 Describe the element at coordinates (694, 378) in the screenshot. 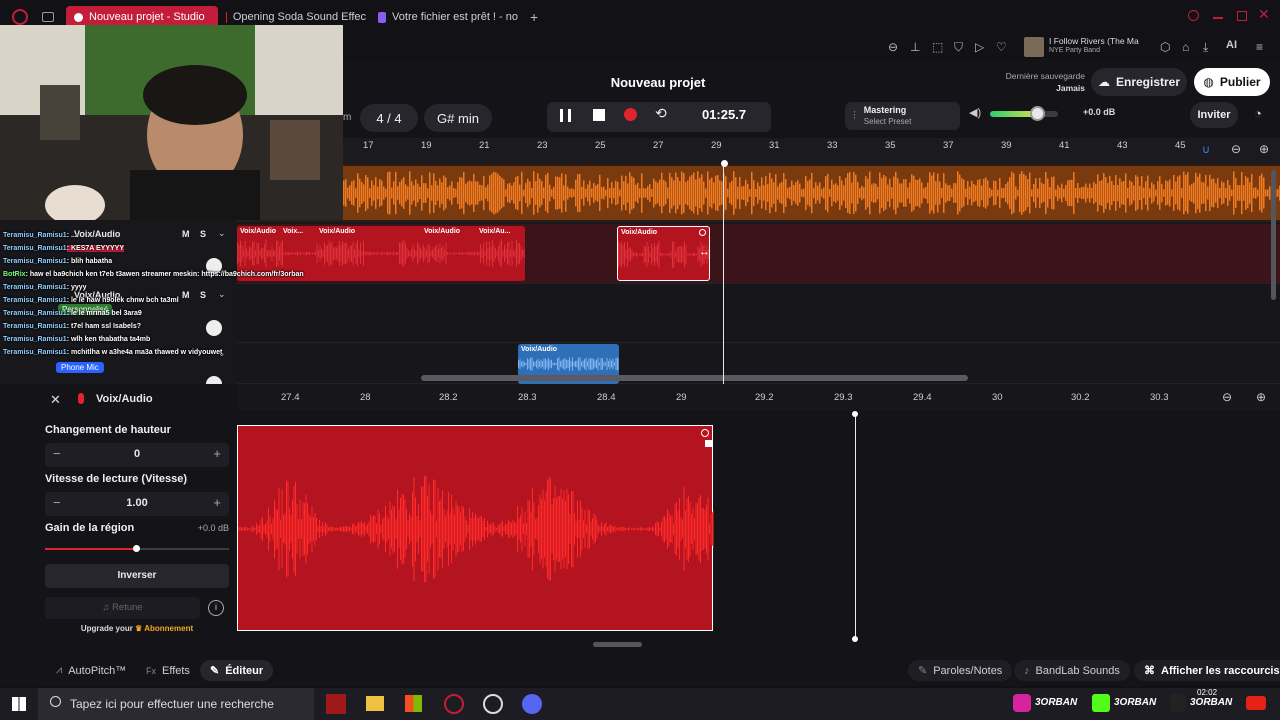

I see `tracks-scrollbar` at that location.